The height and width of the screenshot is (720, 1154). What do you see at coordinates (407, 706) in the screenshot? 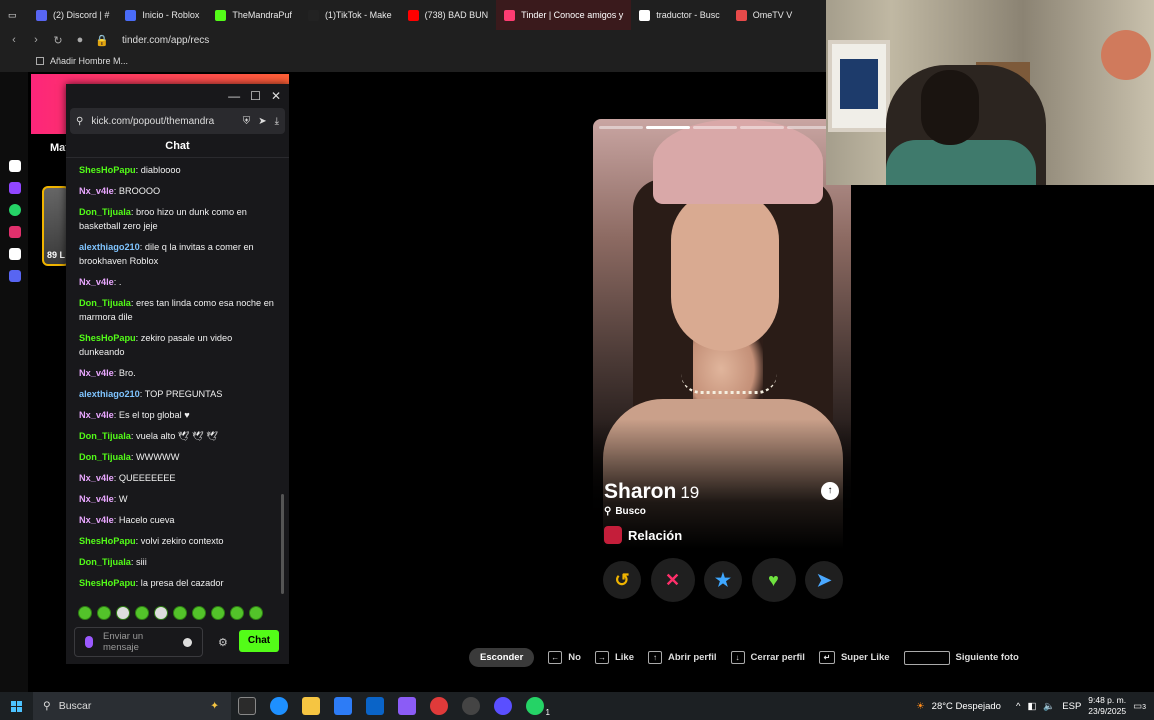
I see `copilot-icon` at bounding box center [407, 706].